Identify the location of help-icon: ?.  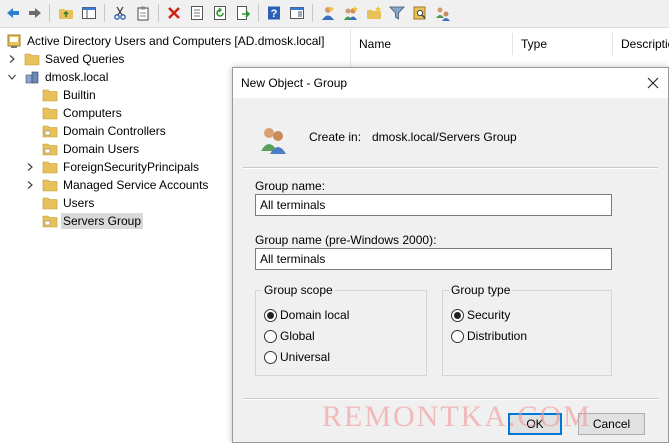
(274, 13).